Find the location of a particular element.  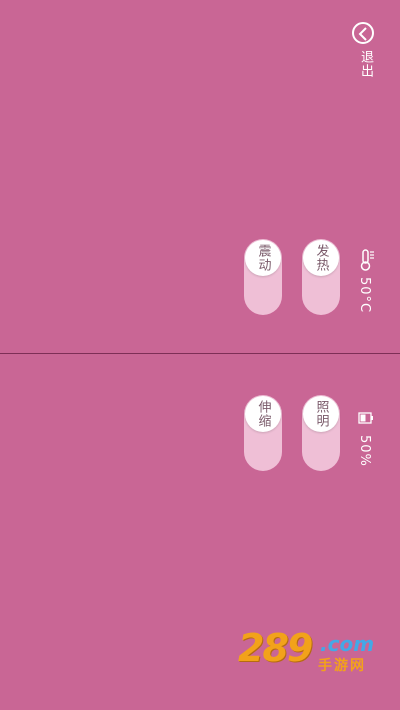

watermark-logo-cn: 手游网 is located at coordinates (342, 666).